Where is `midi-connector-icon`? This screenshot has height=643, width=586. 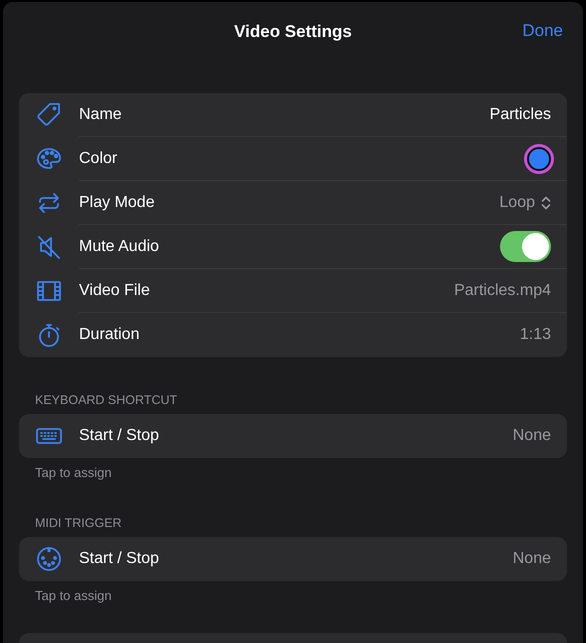 midi-connector-icon is located at coordinates (49, 559).